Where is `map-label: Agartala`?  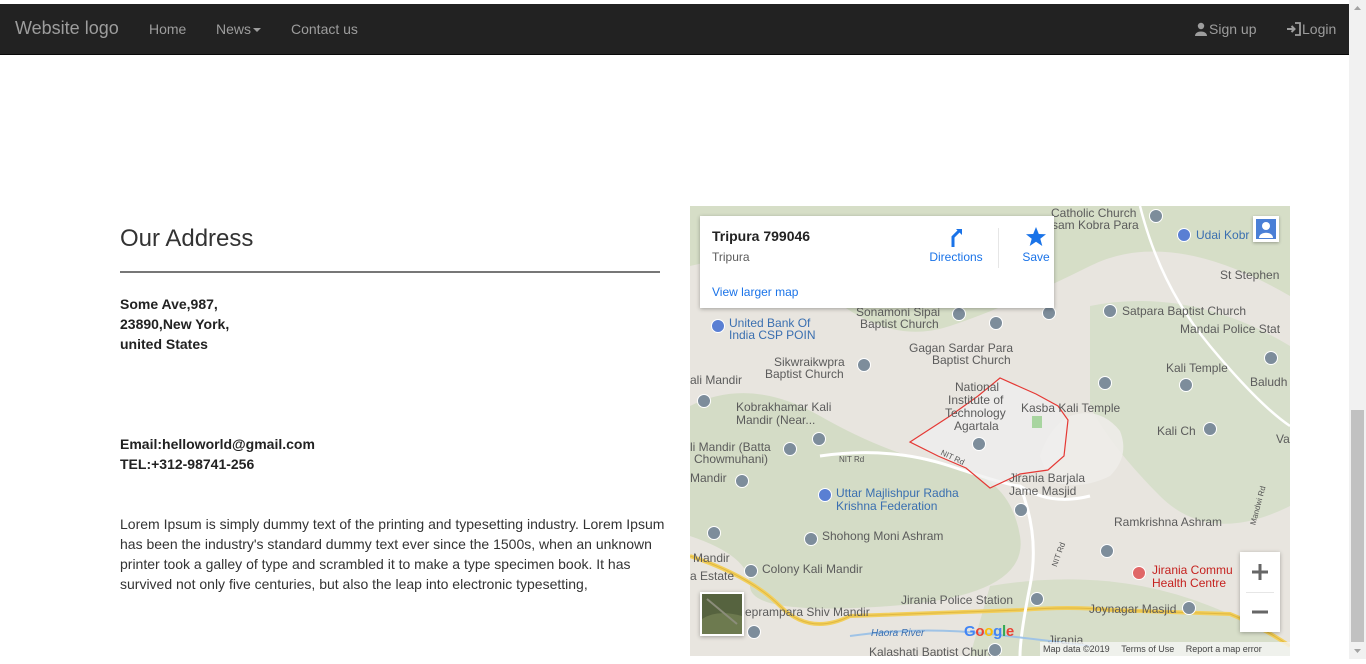
map-label: Agartala is located at coordinates (976, 426).